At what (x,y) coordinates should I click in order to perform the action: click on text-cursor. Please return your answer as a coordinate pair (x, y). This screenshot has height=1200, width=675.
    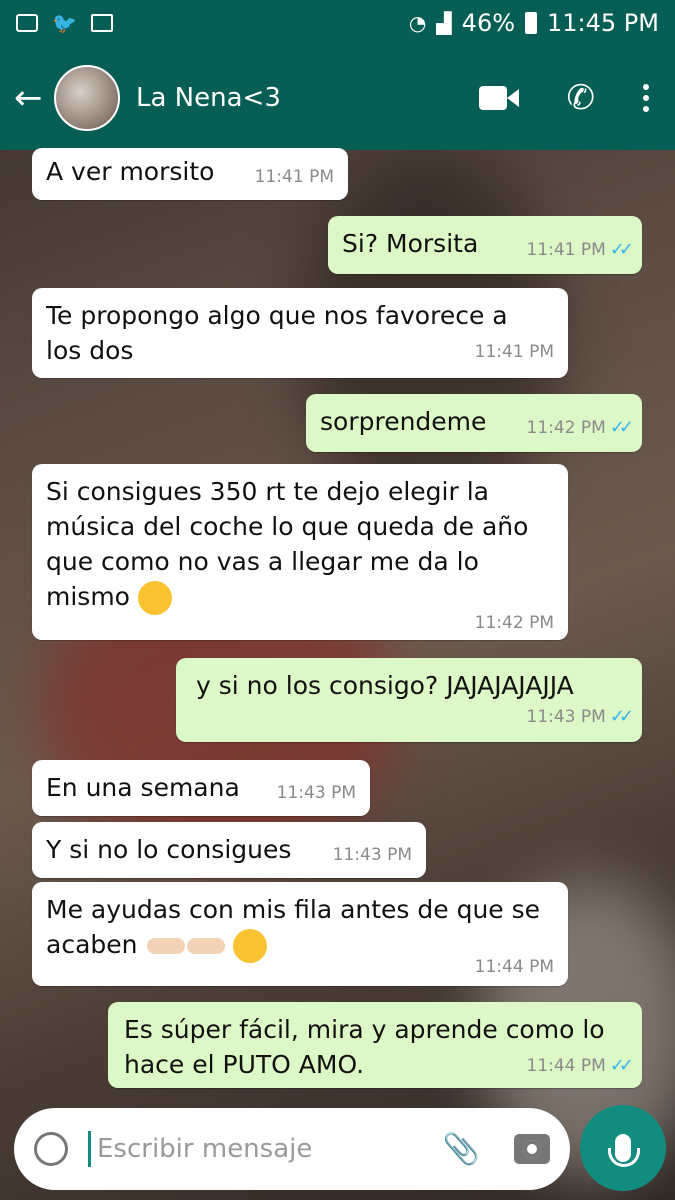
    Looking at the image, I should click on (89, 1149).